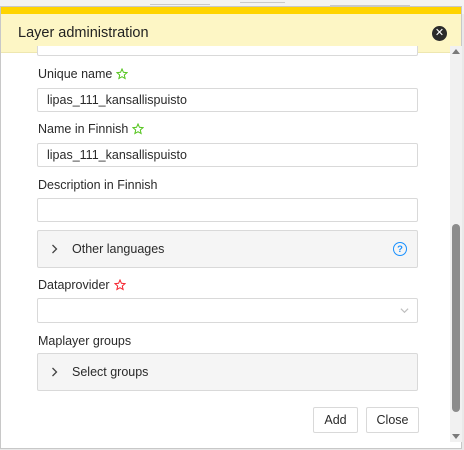 This screenshot has width=464, height=450. What do you see at coordinates (227, 310) in the screenshot?
I see `dataprovider-select` at bounding box center [227, 310].